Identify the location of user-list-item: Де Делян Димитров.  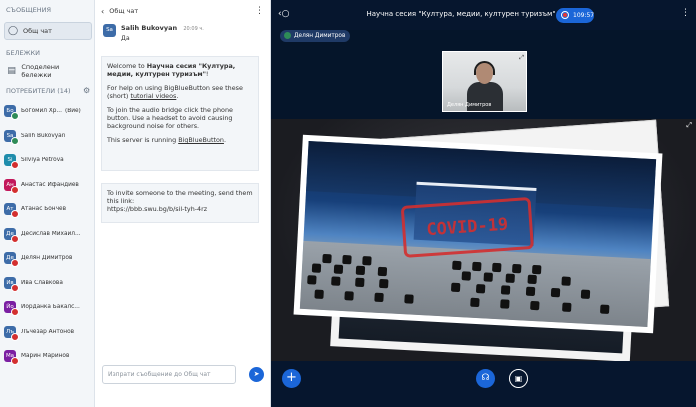
(47, 258).